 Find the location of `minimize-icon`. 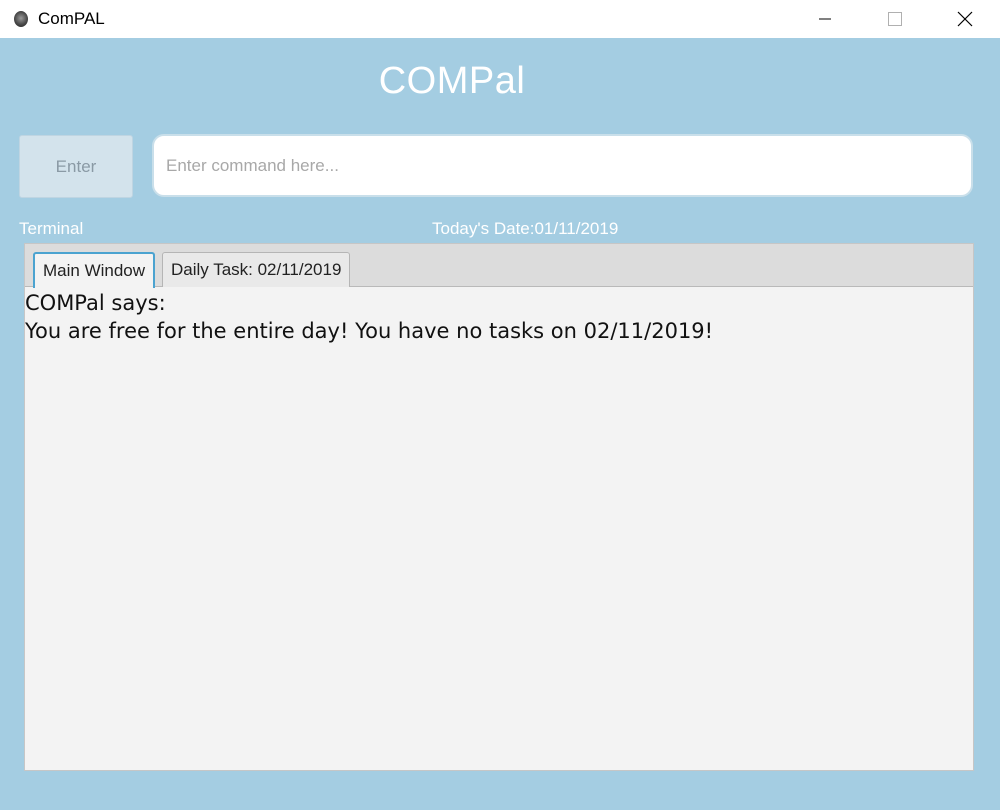

minimize-icon is located at coordinates (825, 19).